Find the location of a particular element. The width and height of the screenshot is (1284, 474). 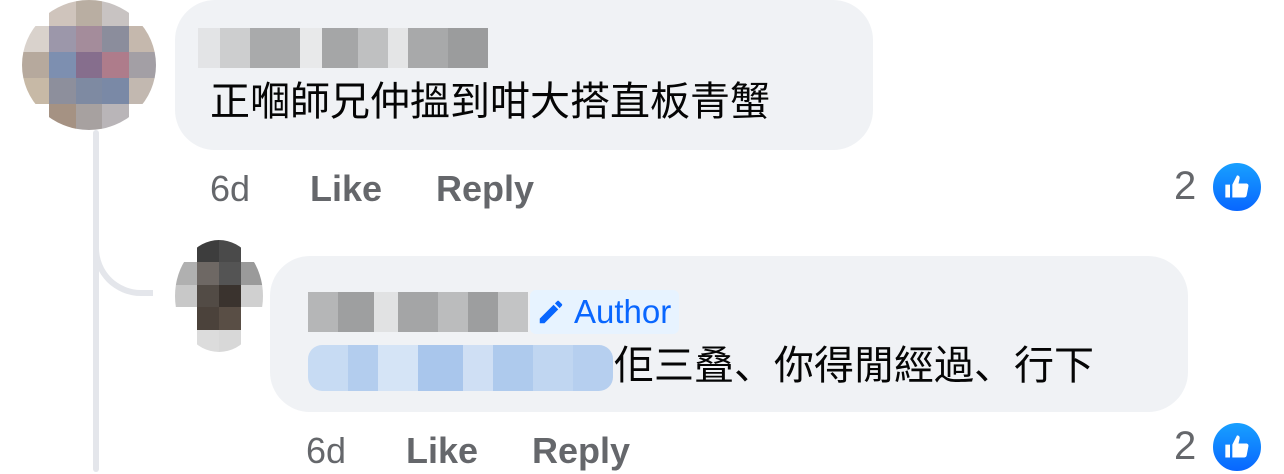

author-badge: Author is located at coordinates (605, 312).